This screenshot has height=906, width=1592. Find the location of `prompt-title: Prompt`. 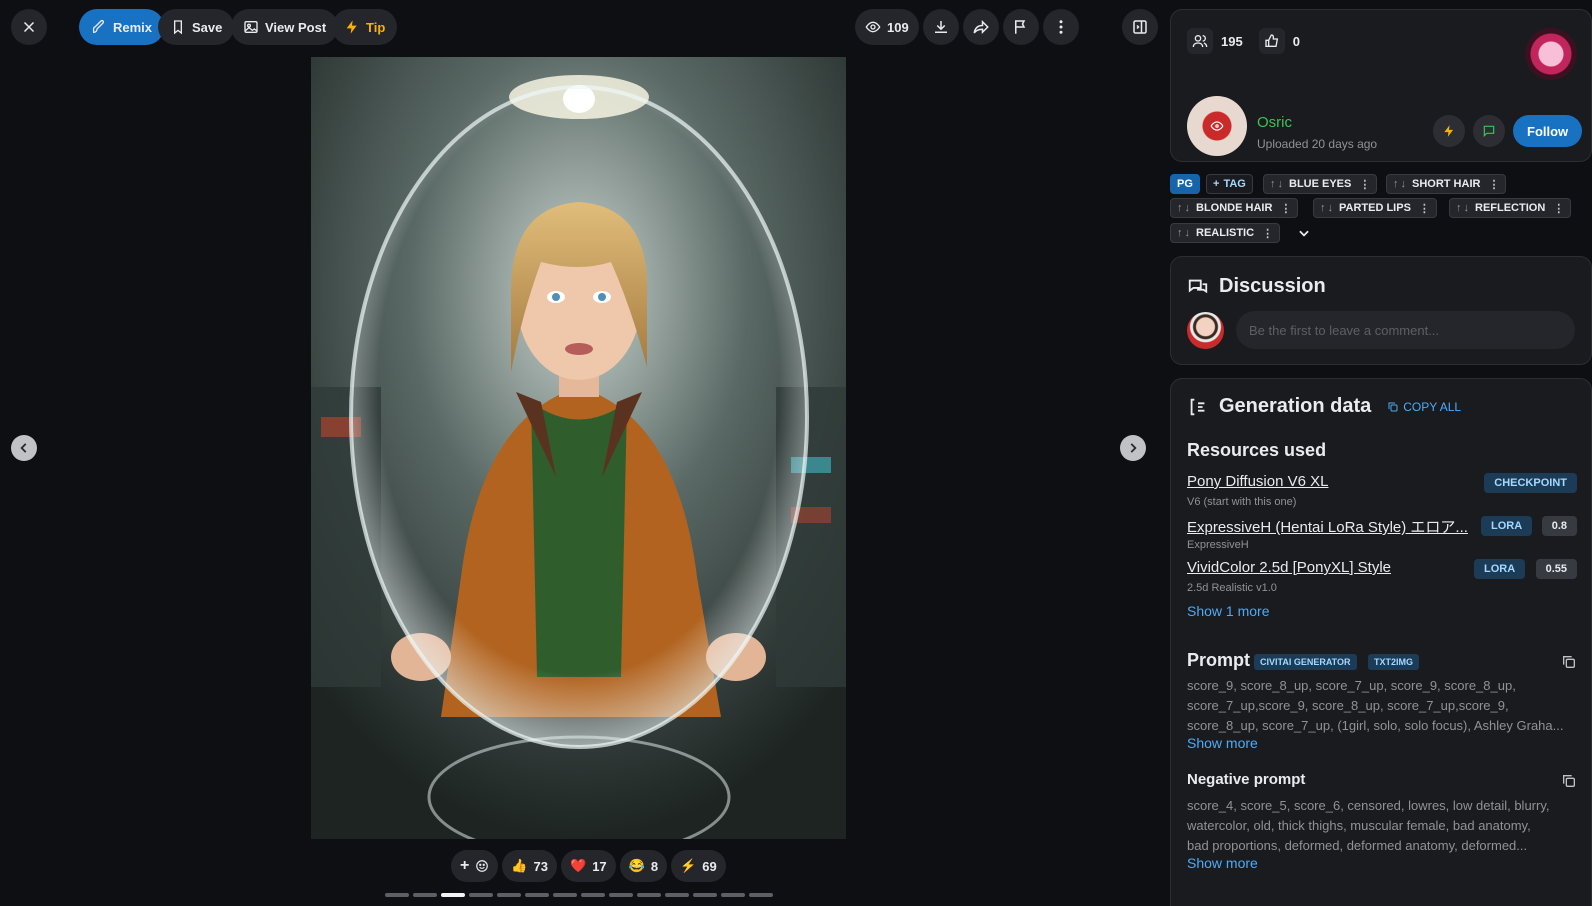

prompt-title: Prompt is located at coordinates (1218, 660).